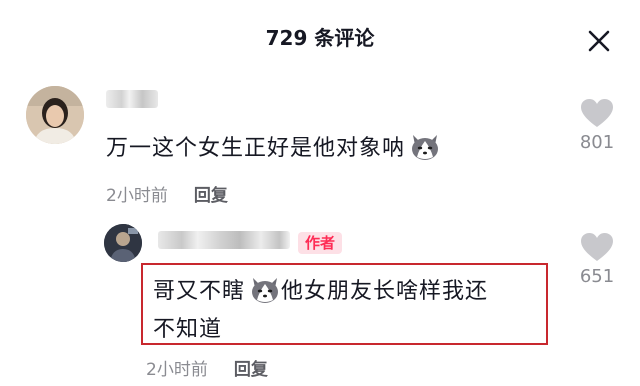 The height and width of the screenshot is (386, 640). I want to click on like-count: 651, so click(597, 276).